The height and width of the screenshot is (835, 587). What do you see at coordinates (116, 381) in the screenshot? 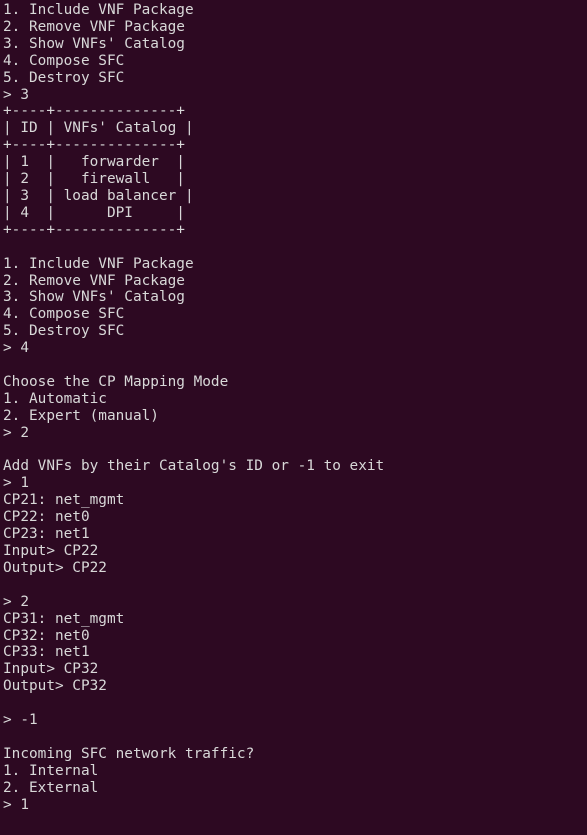
I see `terminal-line: Choose the CP Mapping Mode` at bounding box center [116, 381].